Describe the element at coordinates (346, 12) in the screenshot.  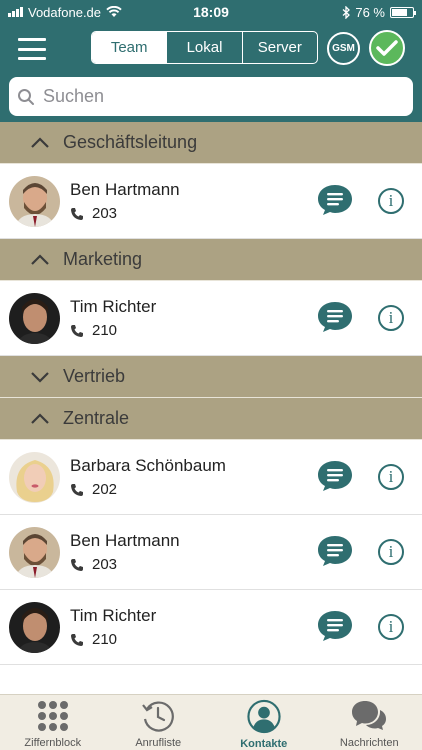
I see `bluetooth-icon` at that location.